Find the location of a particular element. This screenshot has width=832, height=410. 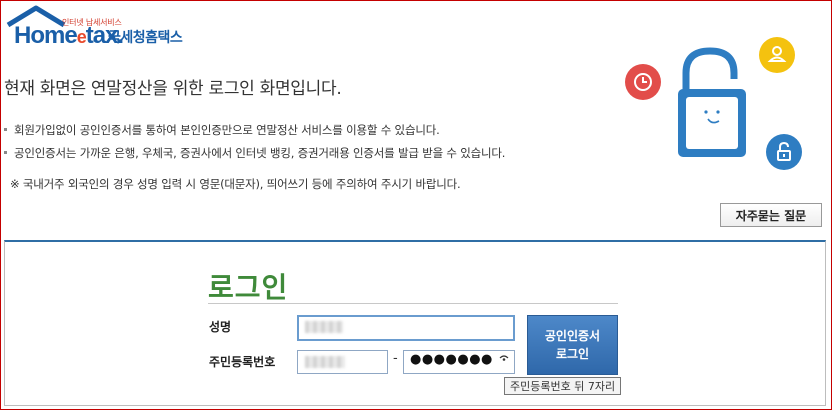

rrn-front-redacted is located at coordinates (325, 362).